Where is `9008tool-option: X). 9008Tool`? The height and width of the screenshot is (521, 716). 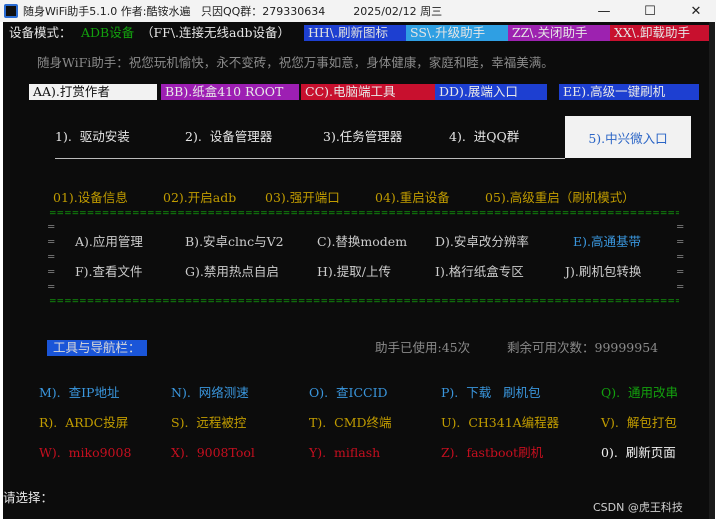 9008tool-option: X). 9008Tool is located at coordinates (213, 453).